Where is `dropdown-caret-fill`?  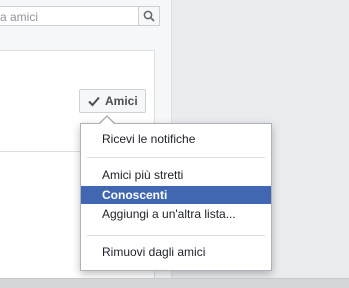
dropdown-caret-fill is located at coordinates (107, 120).